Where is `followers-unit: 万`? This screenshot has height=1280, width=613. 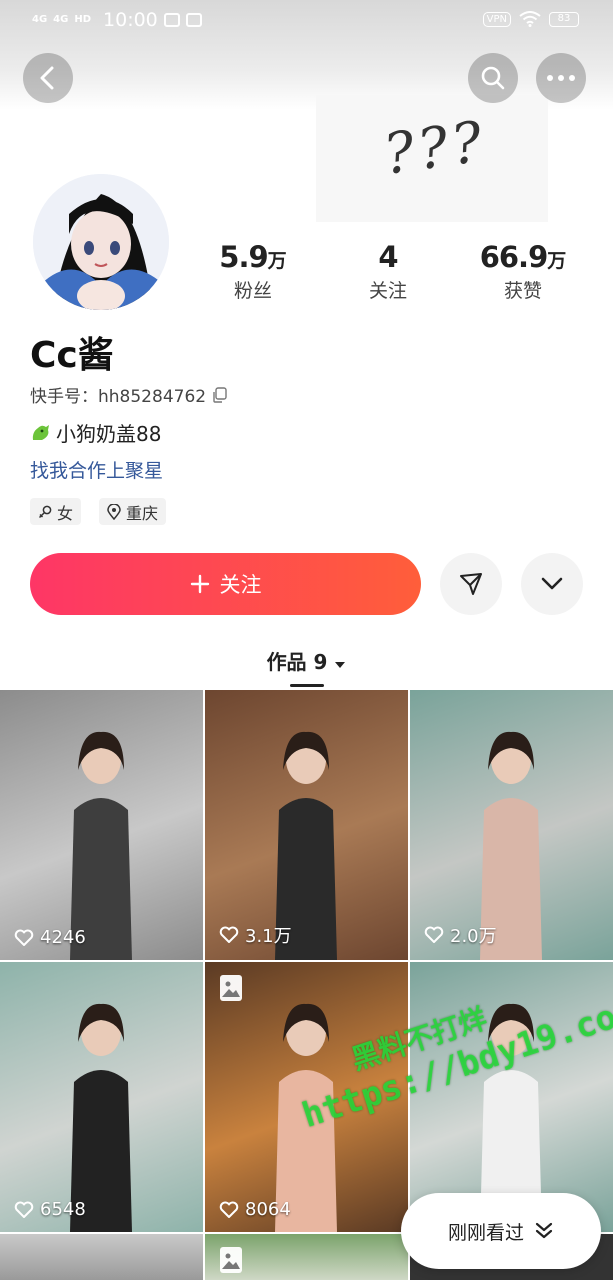
followers-unit: 万 is located at coordinates (277, 261).